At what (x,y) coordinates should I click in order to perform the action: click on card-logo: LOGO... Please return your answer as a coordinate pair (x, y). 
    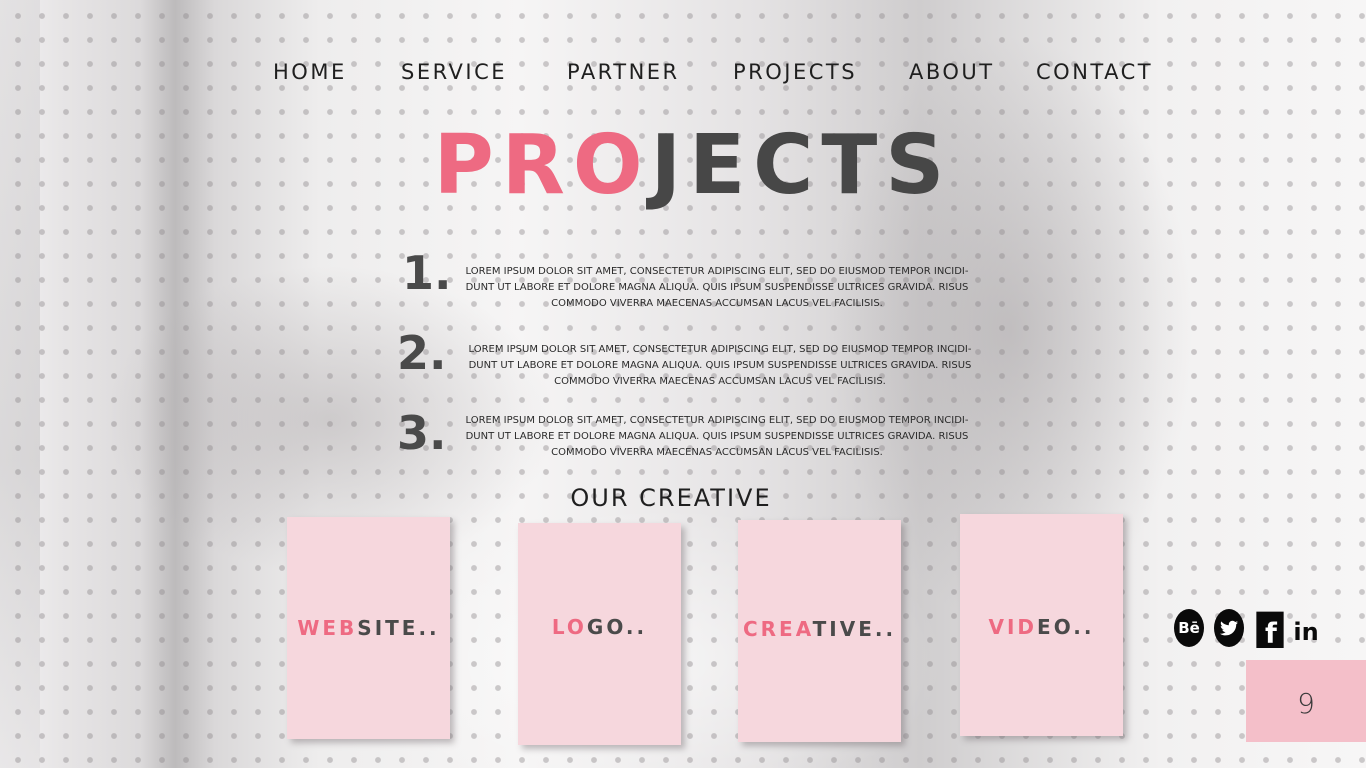
    Looking at the image, I should click on (599, 634).